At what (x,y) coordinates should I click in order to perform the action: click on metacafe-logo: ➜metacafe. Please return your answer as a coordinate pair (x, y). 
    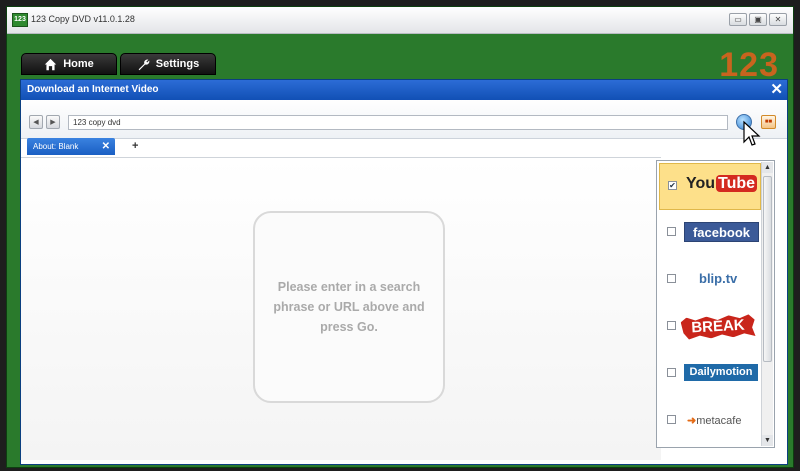
    Looking at the image, I should click on (714, 421).